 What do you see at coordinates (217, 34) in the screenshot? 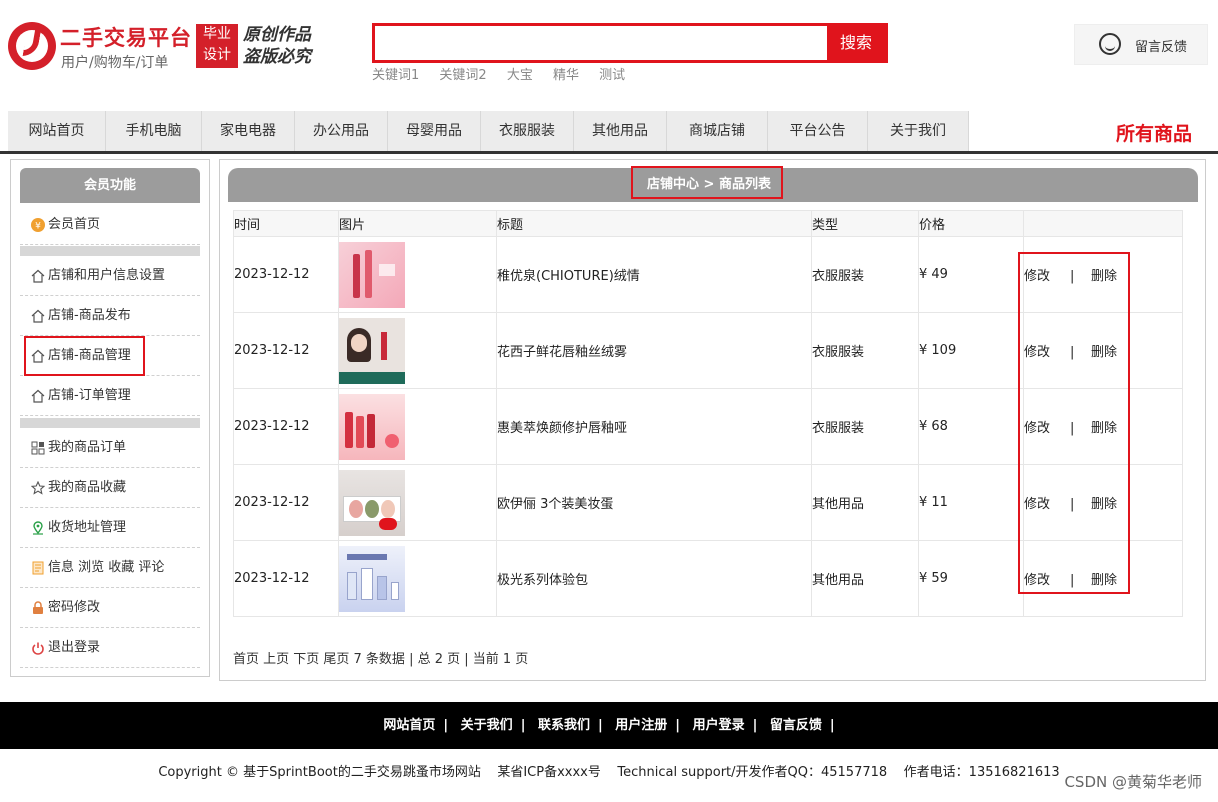
I see `badge-top: 毕业` at bounding box center [217, 34].